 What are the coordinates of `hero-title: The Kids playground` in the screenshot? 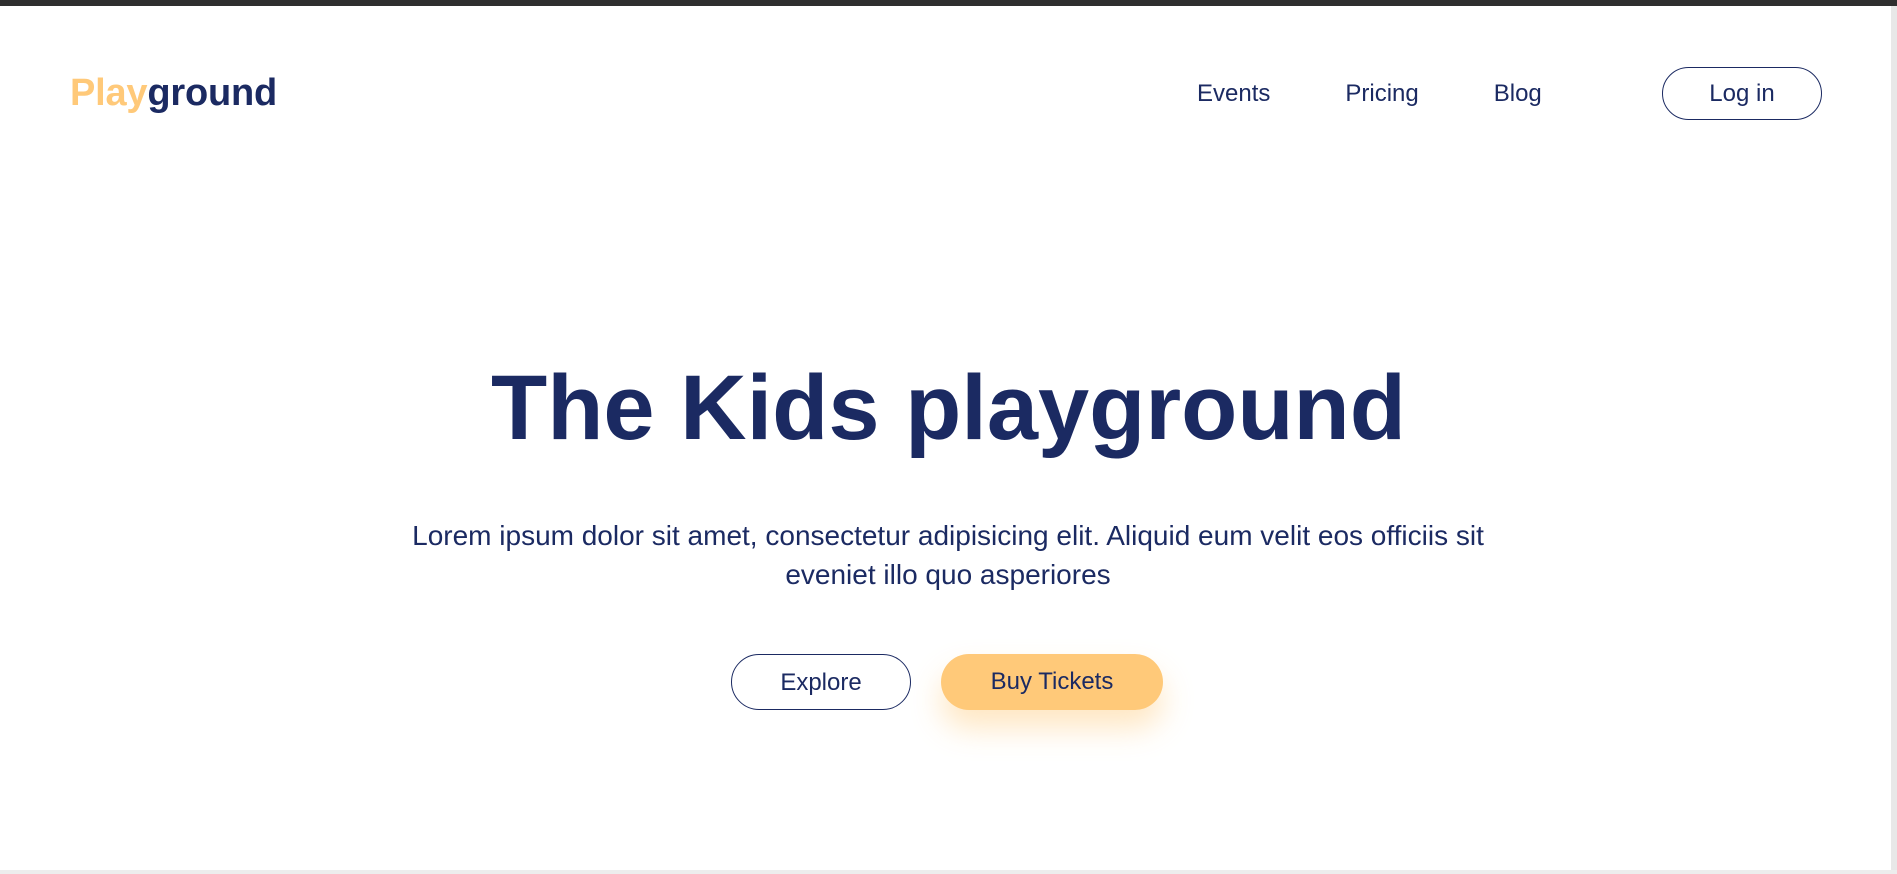 It's located at (948, 408).